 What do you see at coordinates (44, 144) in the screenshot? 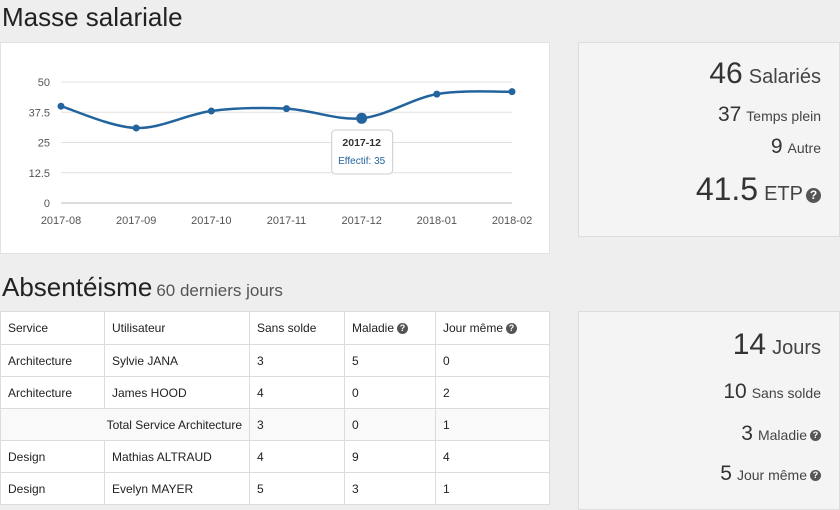
I see `y-tick-label: 25` at bounding box center [44, 144].